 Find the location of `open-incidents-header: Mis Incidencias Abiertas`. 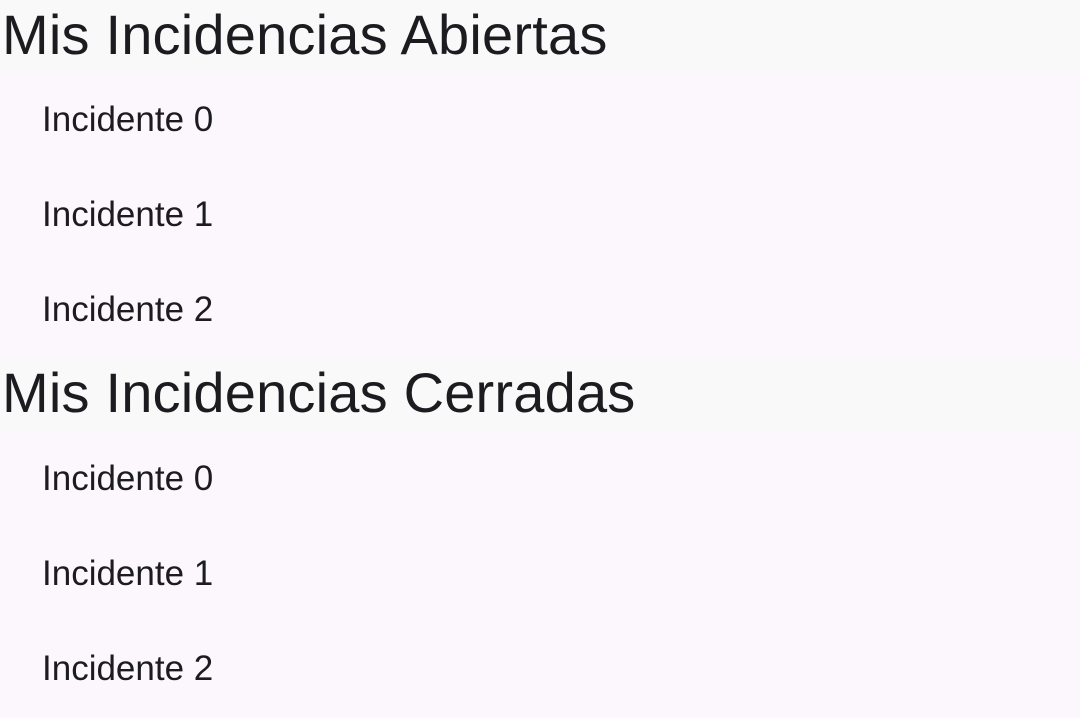

open-incidents-header: Mis Incidencias Abiertas is located at coordinates (540, 37).